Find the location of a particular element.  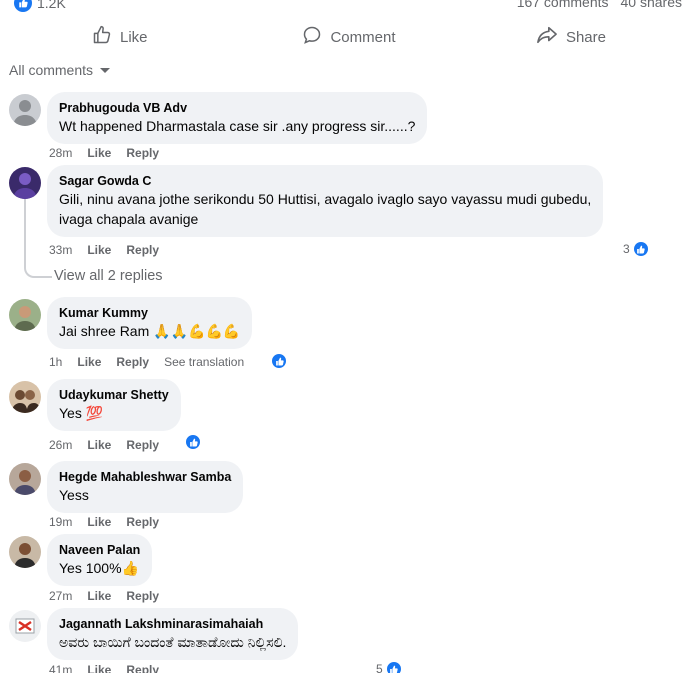

comment-actions: 19m Like Reply is located at coordinates (104, 522).